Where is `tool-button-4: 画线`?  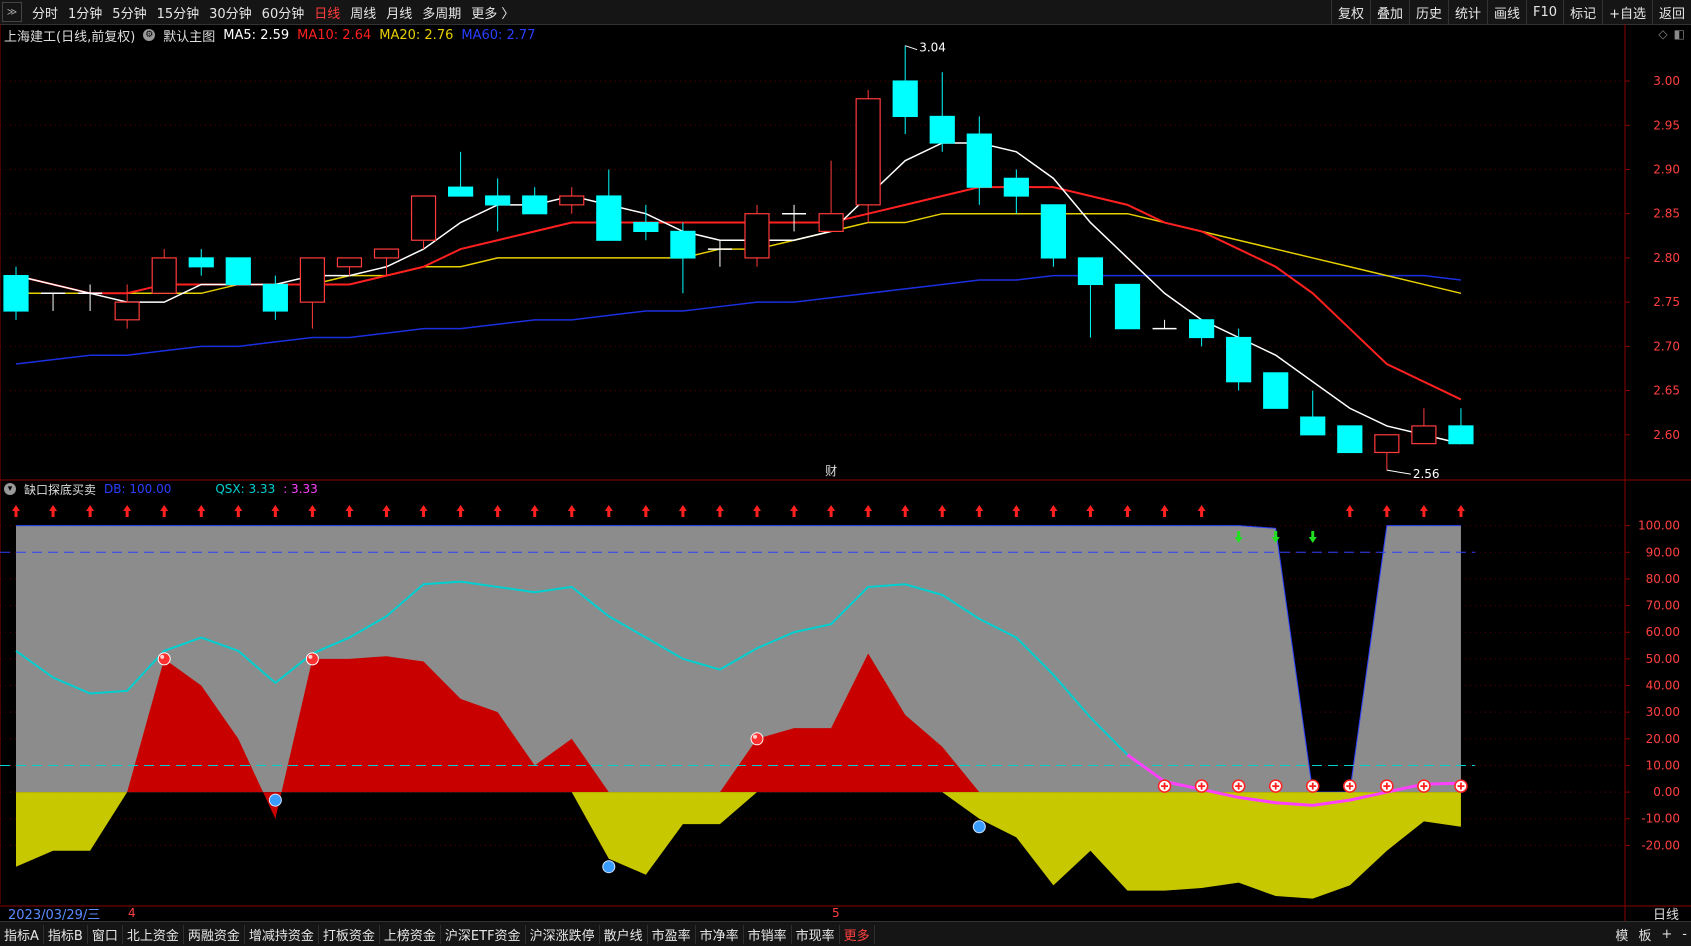 tool-button-4: 画线 is located at coordinates (1506, 12).